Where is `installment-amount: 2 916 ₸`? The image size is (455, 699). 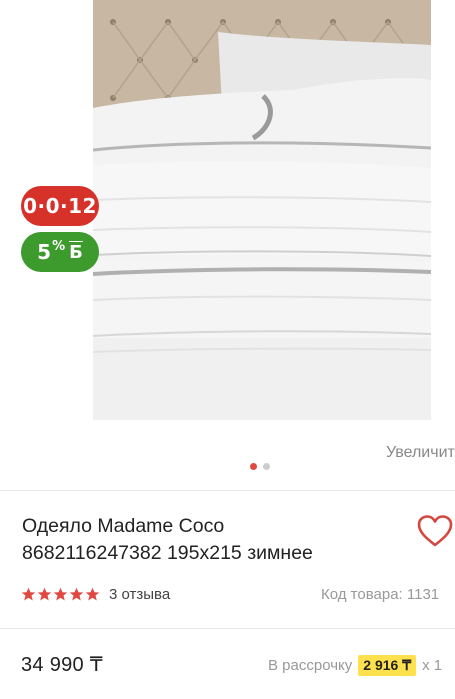
installment-amount: 2 916 ₸ is located at coordinates (387, 665).